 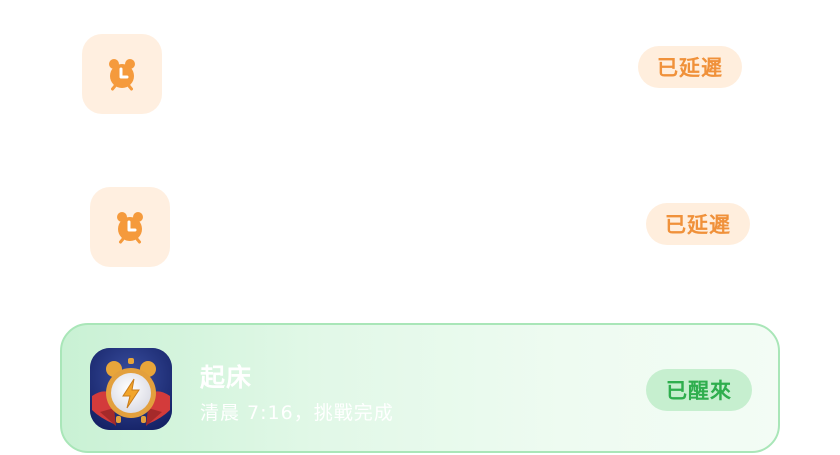 I want to click on superhero-alarm-app-icon, so click(x=131, y=389).